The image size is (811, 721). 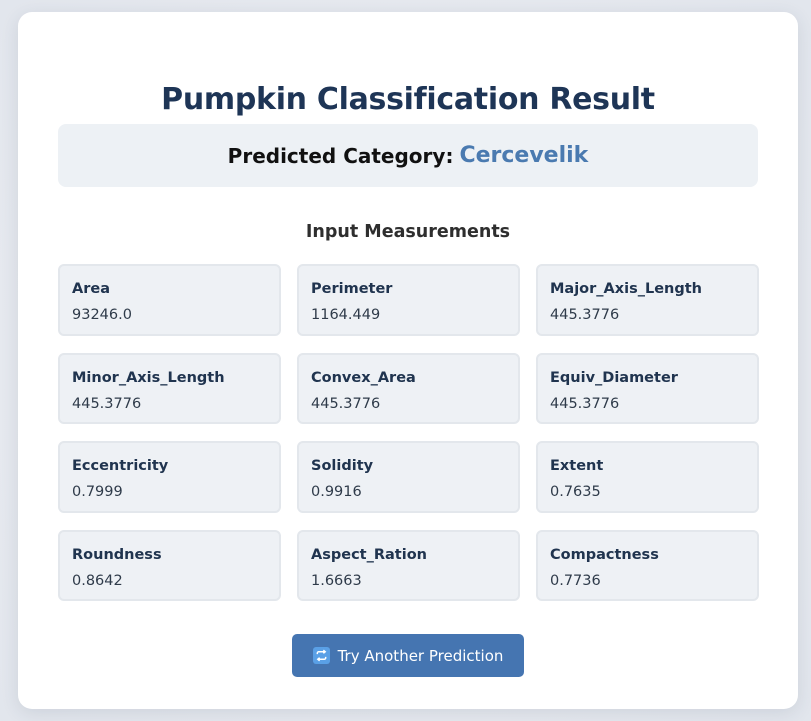 What do you see at coordinates (647, 565) in the screenshot?
I see `measurement-card-compactness: Compactness 0.7736` at bounding box center [647, 565].